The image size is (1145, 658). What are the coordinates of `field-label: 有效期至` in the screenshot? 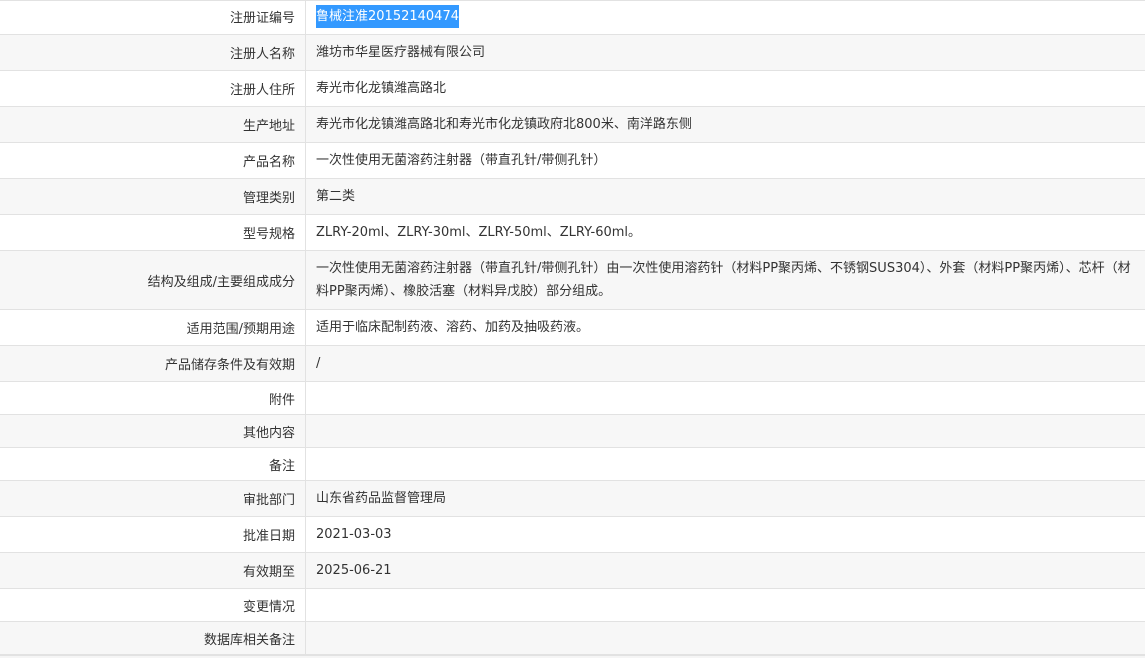 It's located at (153, 570).